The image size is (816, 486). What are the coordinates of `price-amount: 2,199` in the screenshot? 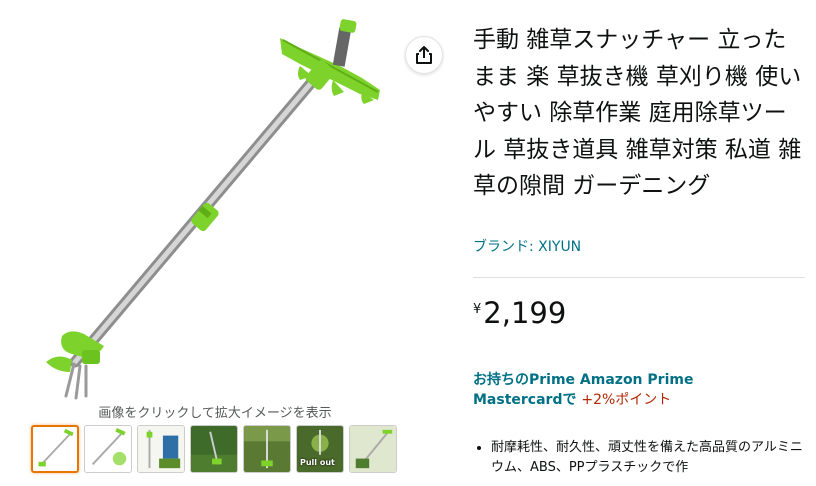 It's located at (525, 313).